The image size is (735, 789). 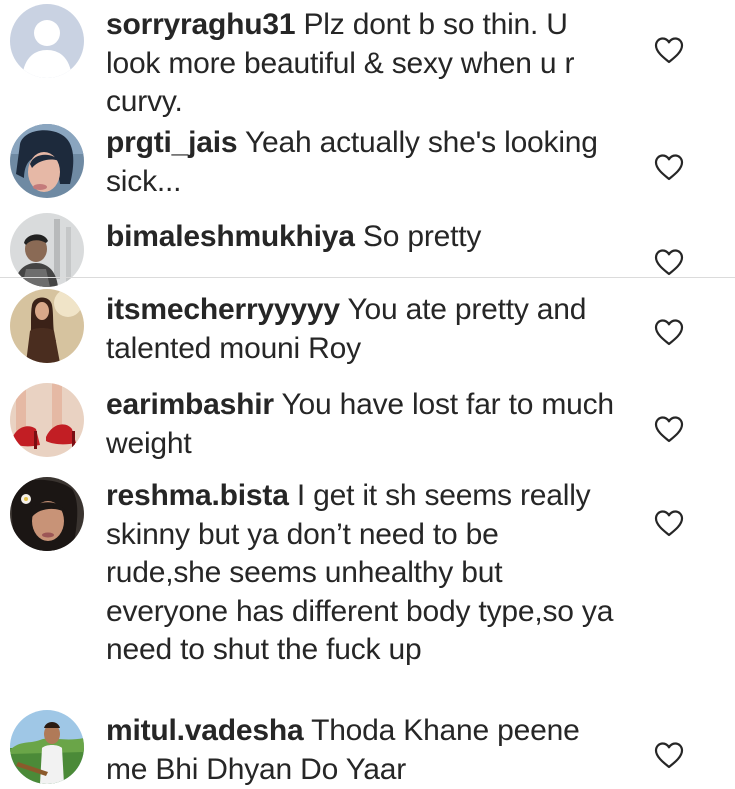 I want to click on default-profile-icon, so click(x=47, y=41).